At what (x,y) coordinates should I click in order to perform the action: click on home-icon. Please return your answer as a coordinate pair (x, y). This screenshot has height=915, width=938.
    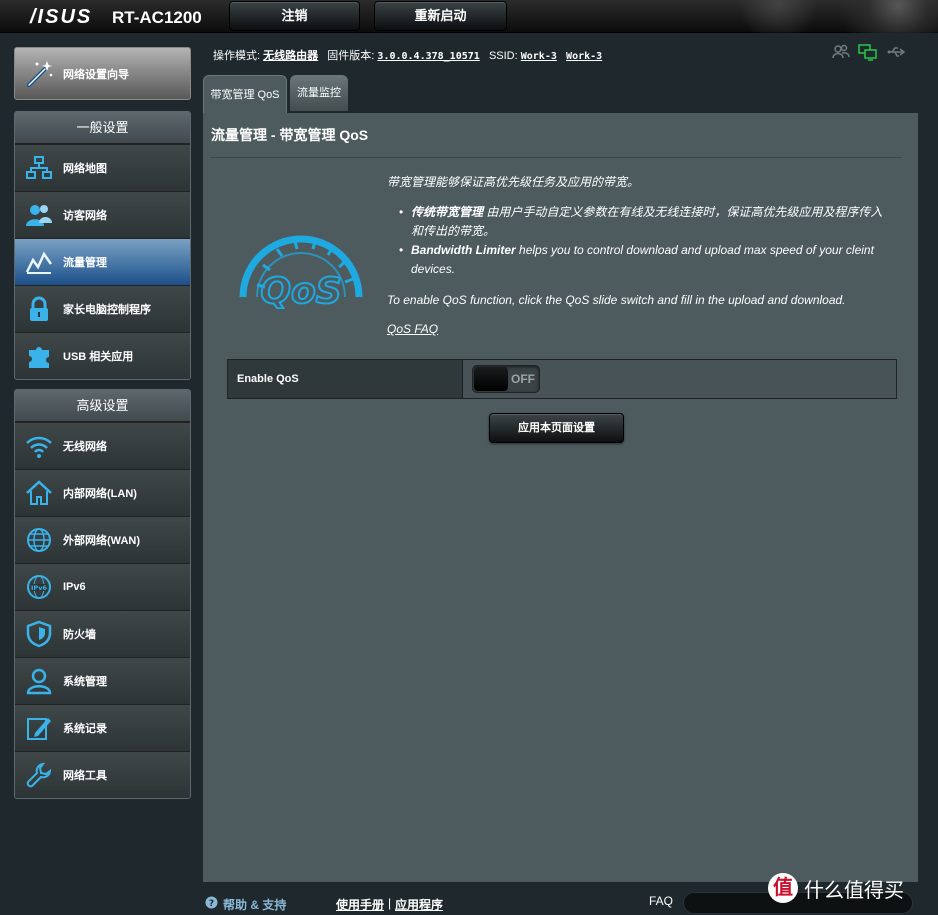
    Looking at the image, I should click on (39, 493).